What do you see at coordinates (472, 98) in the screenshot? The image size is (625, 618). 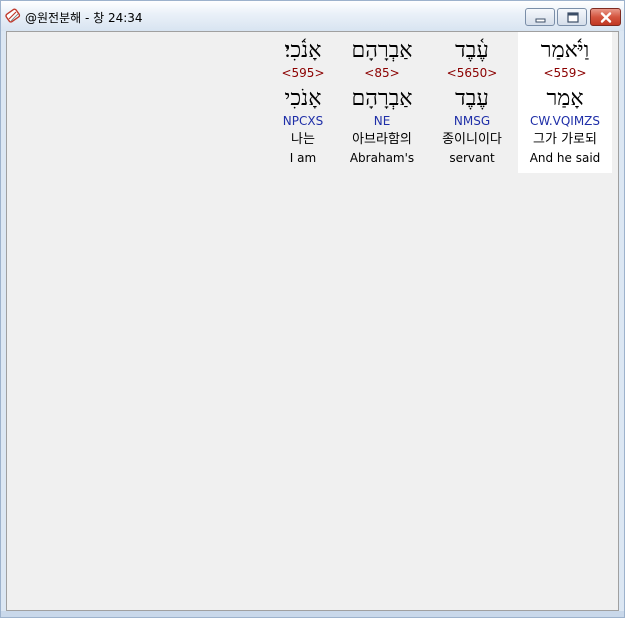 I see `hebrew-lemma: עֶבֶד` at bounding box center [472, 98].